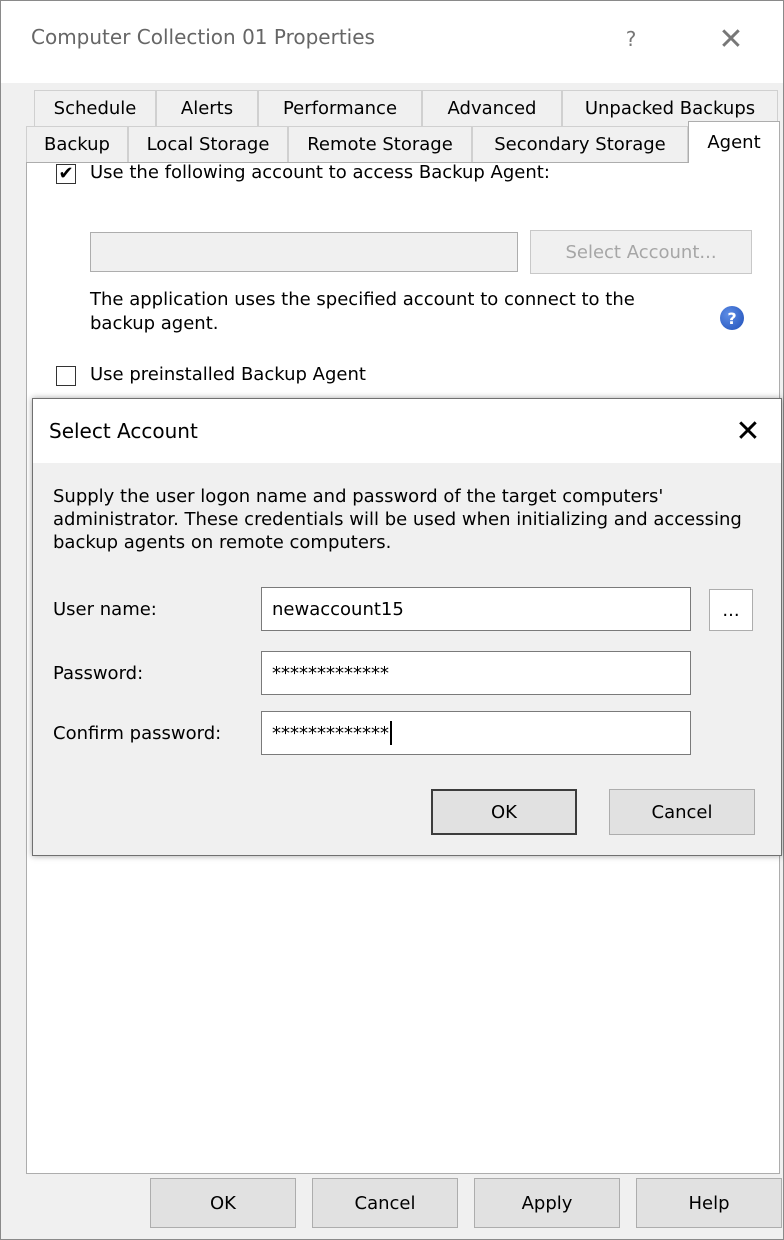  I want to click on window-titlebar: Computer Collection 01 Properties ? ✕, so click(392, 42).